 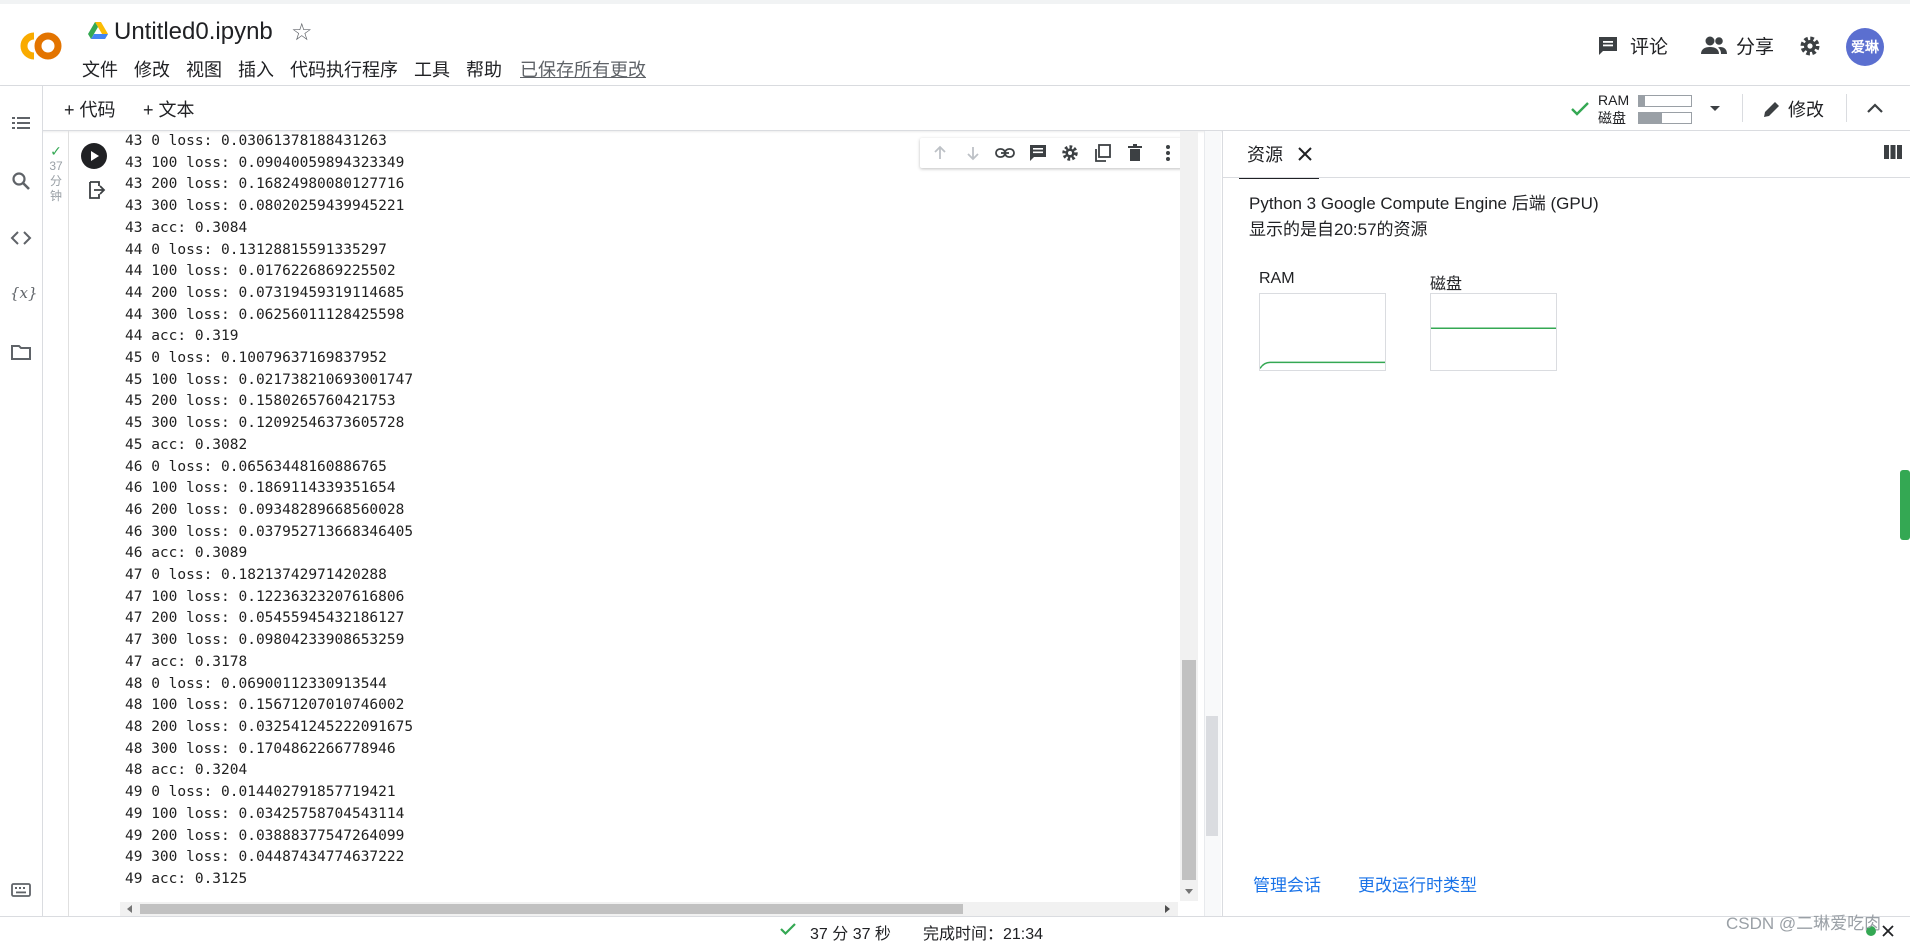 What do you see at coordinates (182, 336) in the screenshot?
I see `output-line: 44 acc: 0.319` at bounding box center [182, 336].